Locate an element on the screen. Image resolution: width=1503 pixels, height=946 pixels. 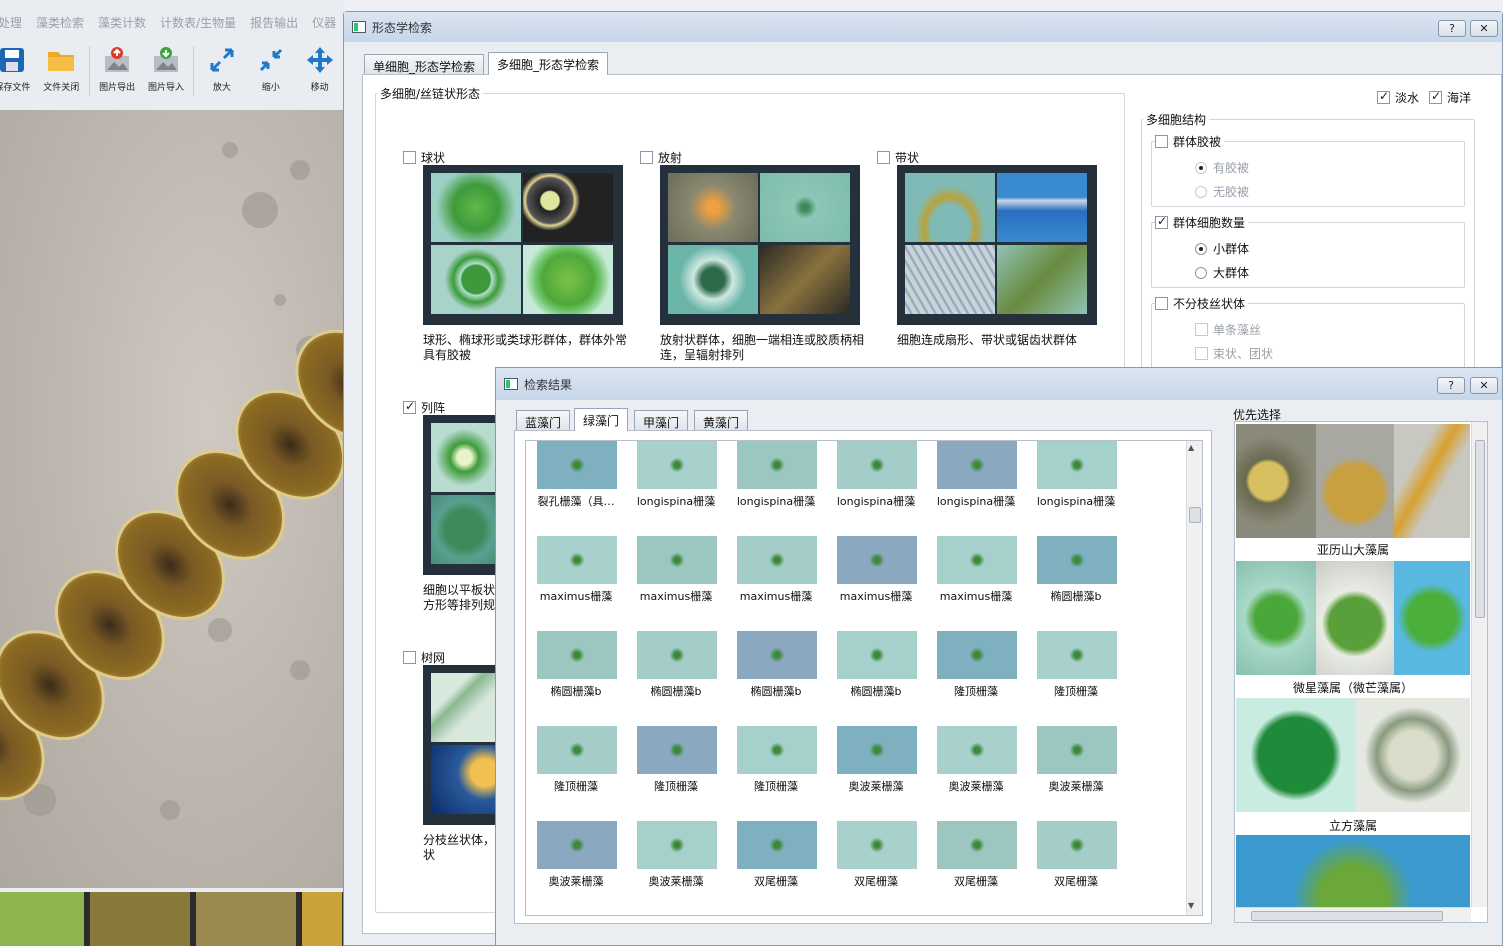
tab-chlorophyta: 绿藻门 is located at coordinates (601, 419).